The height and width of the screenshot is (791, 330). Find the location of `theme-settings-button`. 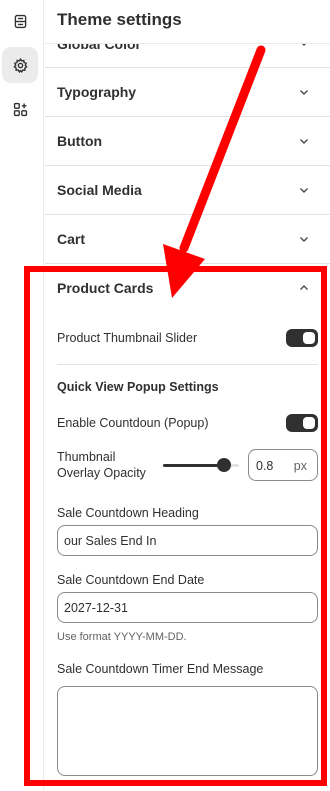

theme-settings-button is located at coordinates (20, 65).